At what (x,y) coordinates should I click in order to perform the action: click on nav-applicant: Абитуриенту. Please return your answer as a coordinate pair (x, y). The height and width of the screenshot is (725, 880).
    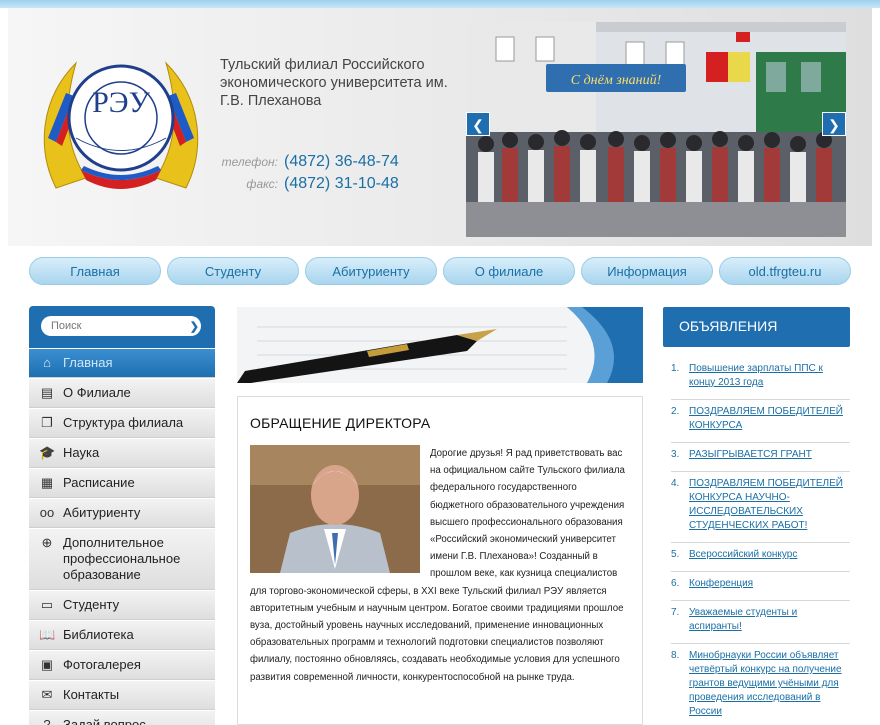
    Looking at the image, I should click on (371, 271).